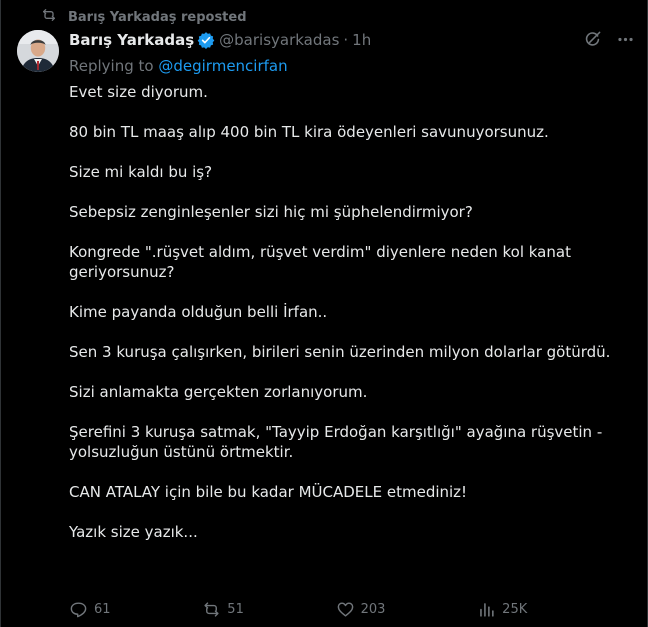 This screenshot has width=648, height=627. What do you see at coordinates (198, 312) in the screenshot?
I see `tweet-paragraph: Kime payanda olduğun belli İrfan..` at bounding box center [198, 312].